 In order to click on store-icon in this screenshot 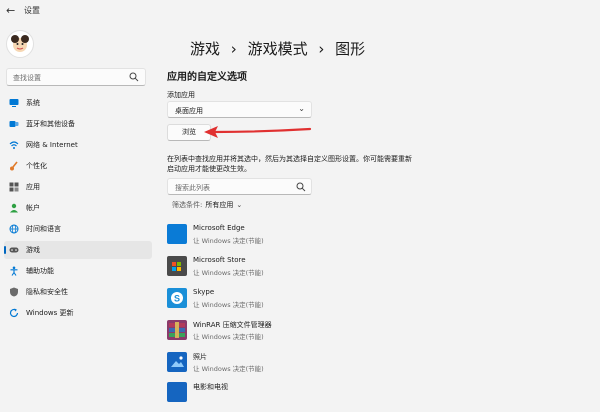, I will do `click(177, 266)`.